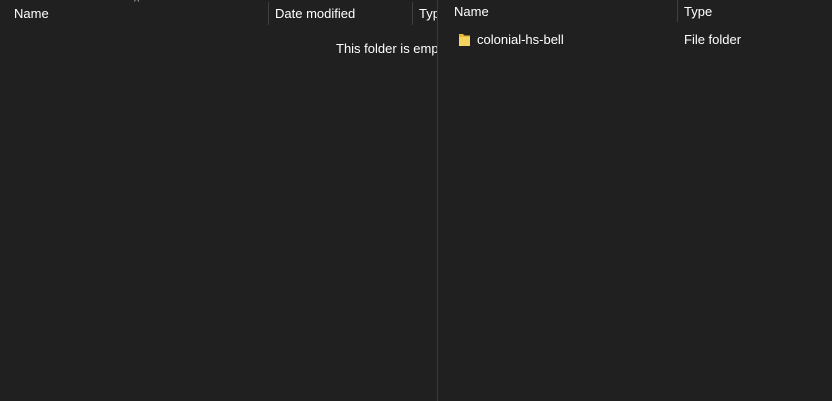 The width and height of the screenshot is (832, 401). What do you see at coordinates (635, 12) in the screenshot?
I see `right-column-header-row: Name ^ Type` at bounding box center [635, 12].